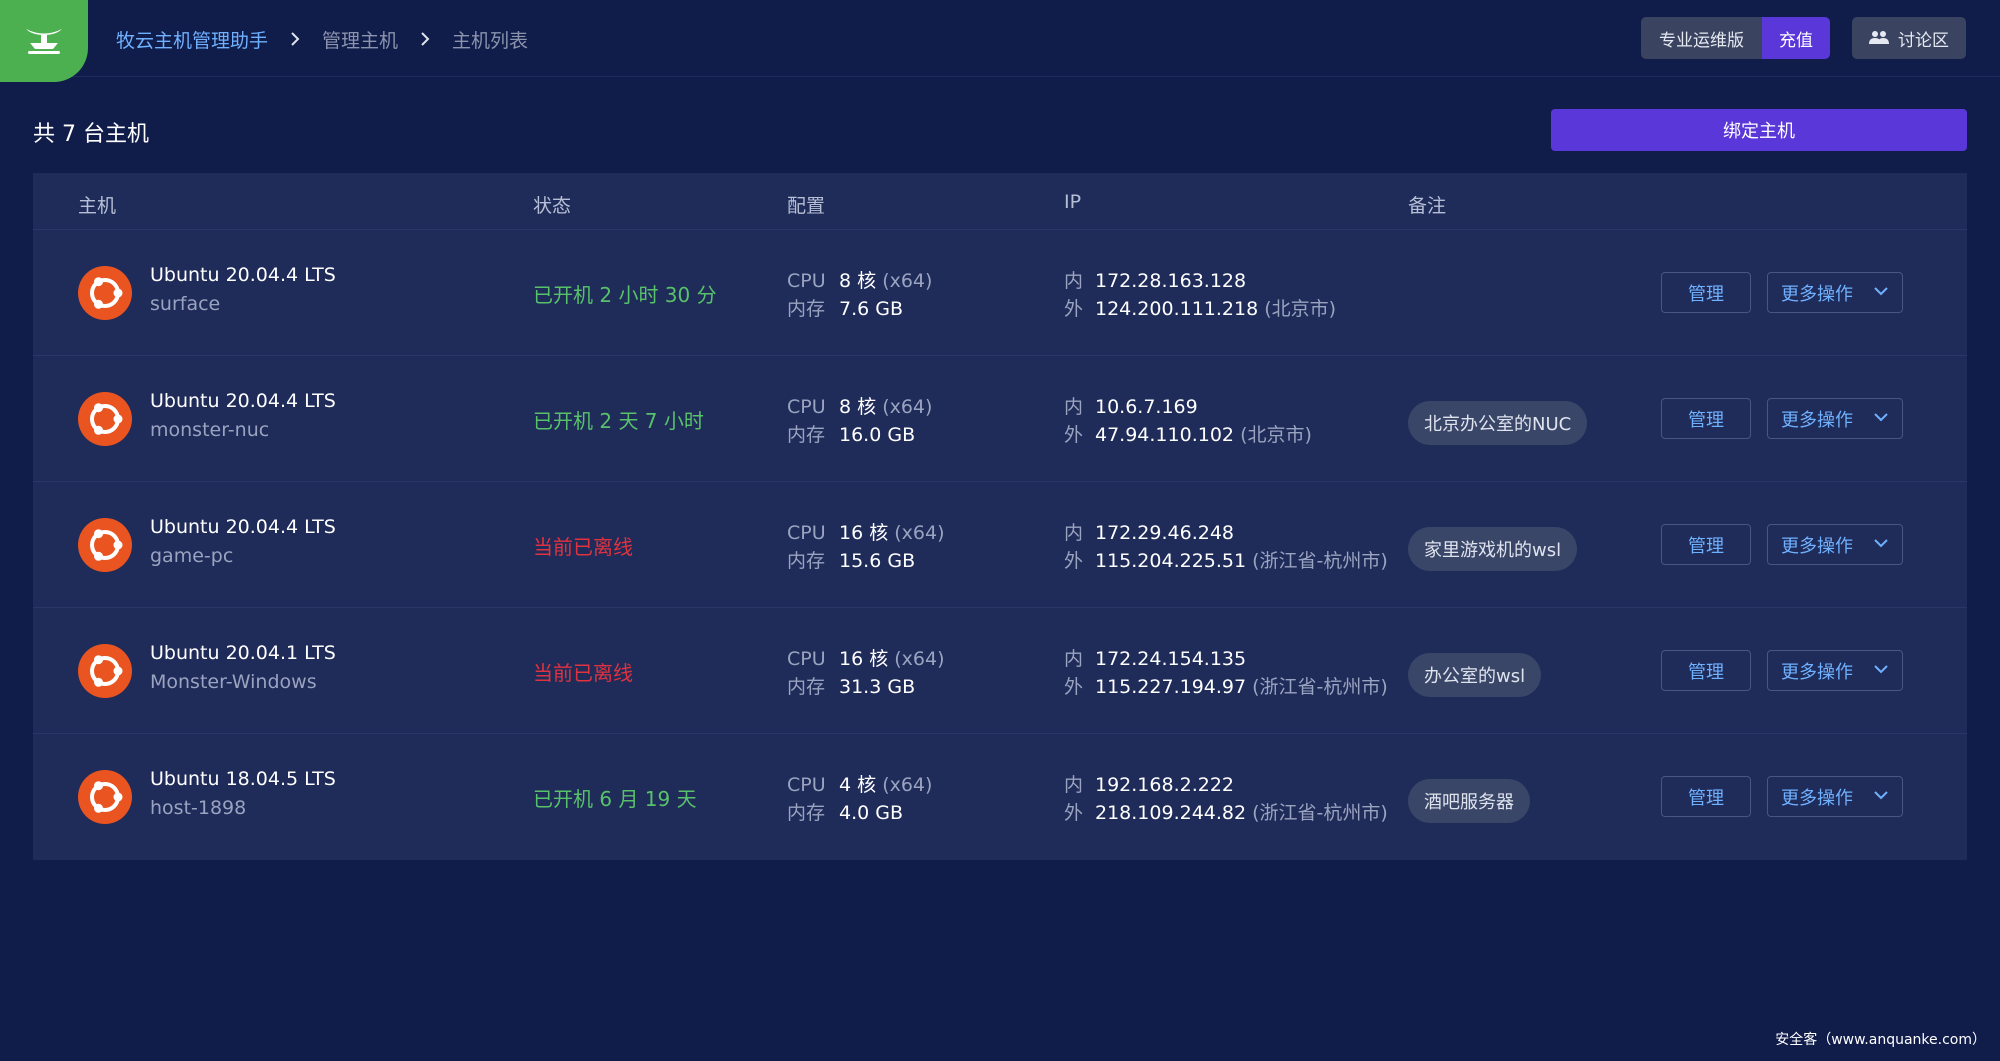 The image size is (2000, 1061). Describe the element at coordinates (243, 653) in the screenshot. I see `os-name: Ubuntu 20.04.1 LTS` at that location.